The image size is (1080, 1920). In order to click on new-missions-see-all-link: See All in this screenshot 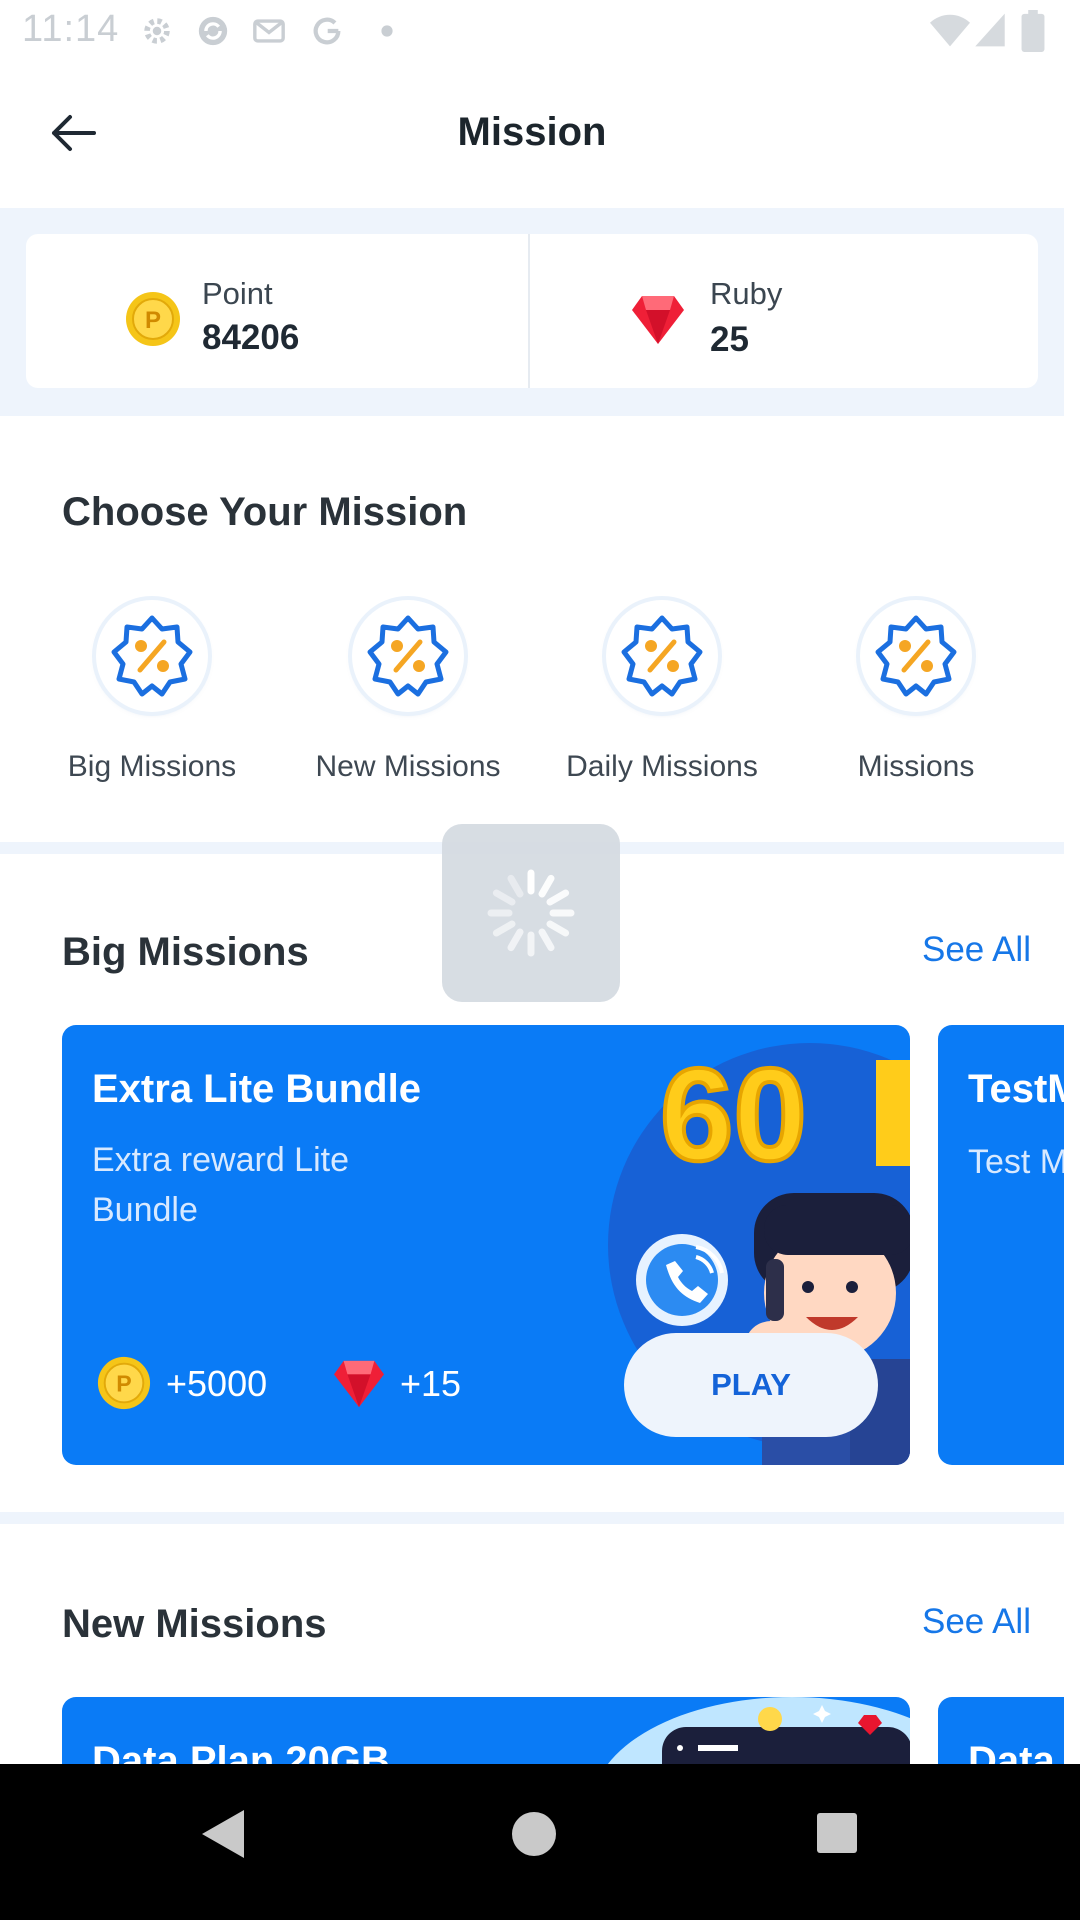, I will do `click(976, 1622)`.